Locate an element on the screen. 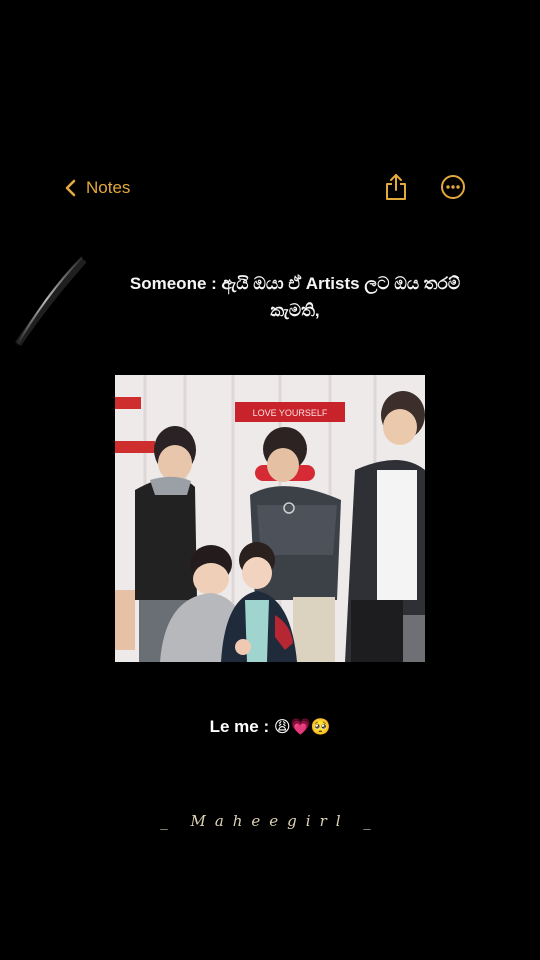 The height and width of the screenshot is (960, 540). reply-line: Le me : 😩💗🥺 is located at coordinates (270, 727).